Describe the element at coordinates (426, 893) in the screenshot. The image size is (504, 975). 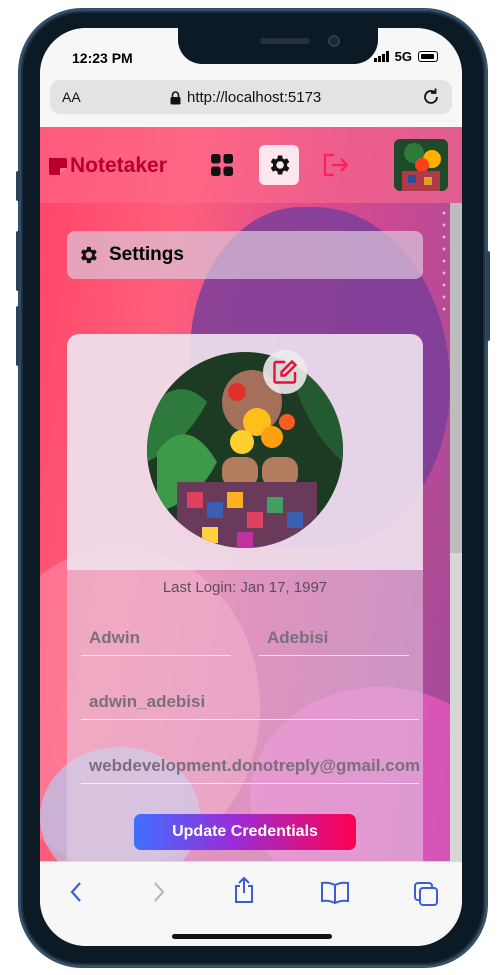
I see `tabs-icon` at that location.